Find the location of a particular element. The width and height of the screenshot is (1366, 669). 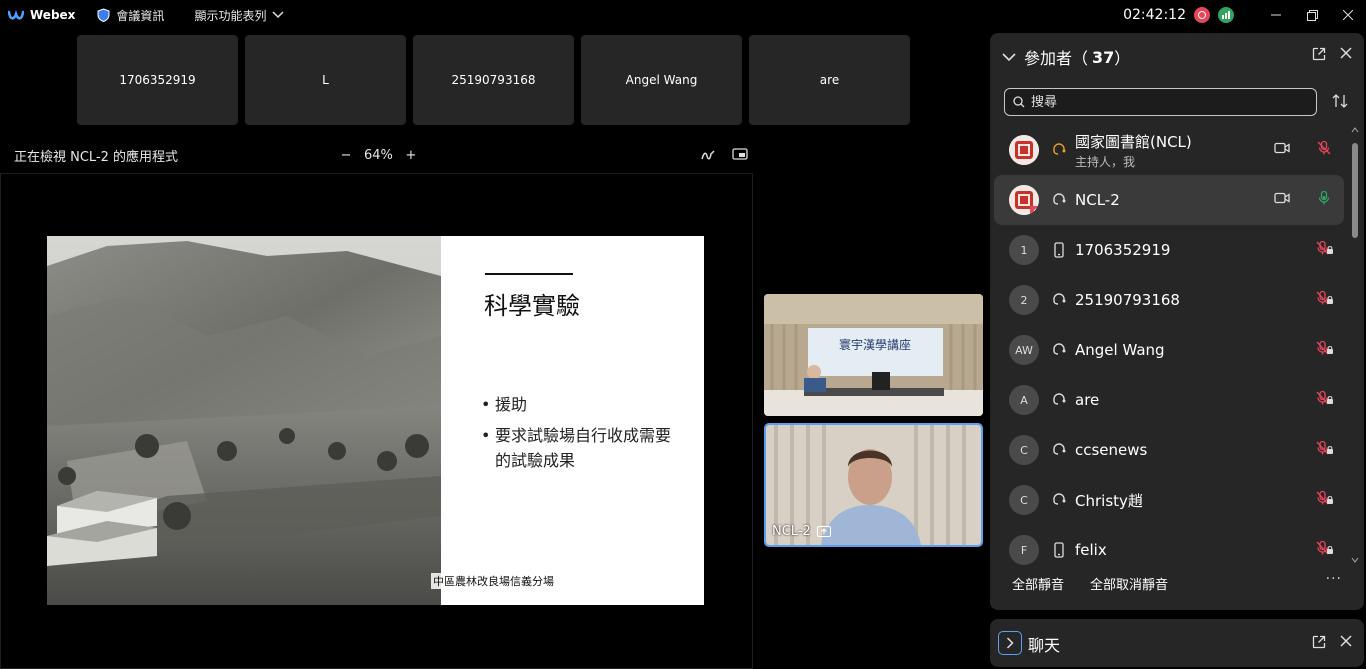

close-window-button is located at coordinates (1348, 15).